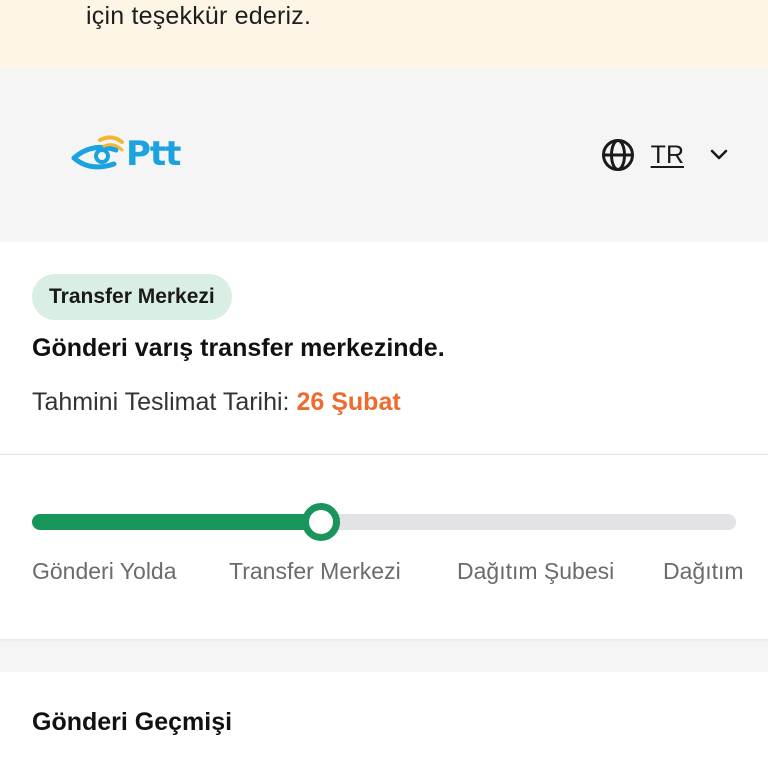  Describe the element at coordinates (719, 154) in the screenshot. I see `chevron-down-icon` at that location.